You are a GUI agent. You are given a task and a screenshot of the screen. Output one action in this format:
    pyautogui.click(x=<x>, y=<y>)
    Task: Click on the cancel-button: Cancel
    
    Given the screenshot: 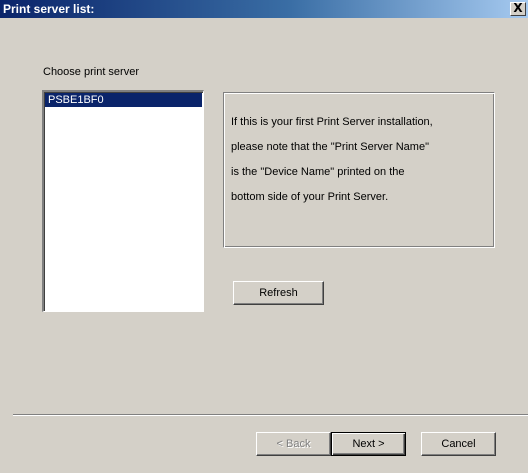 What is the action you would take?
    pyautogui.click(x=458, y=444)
    